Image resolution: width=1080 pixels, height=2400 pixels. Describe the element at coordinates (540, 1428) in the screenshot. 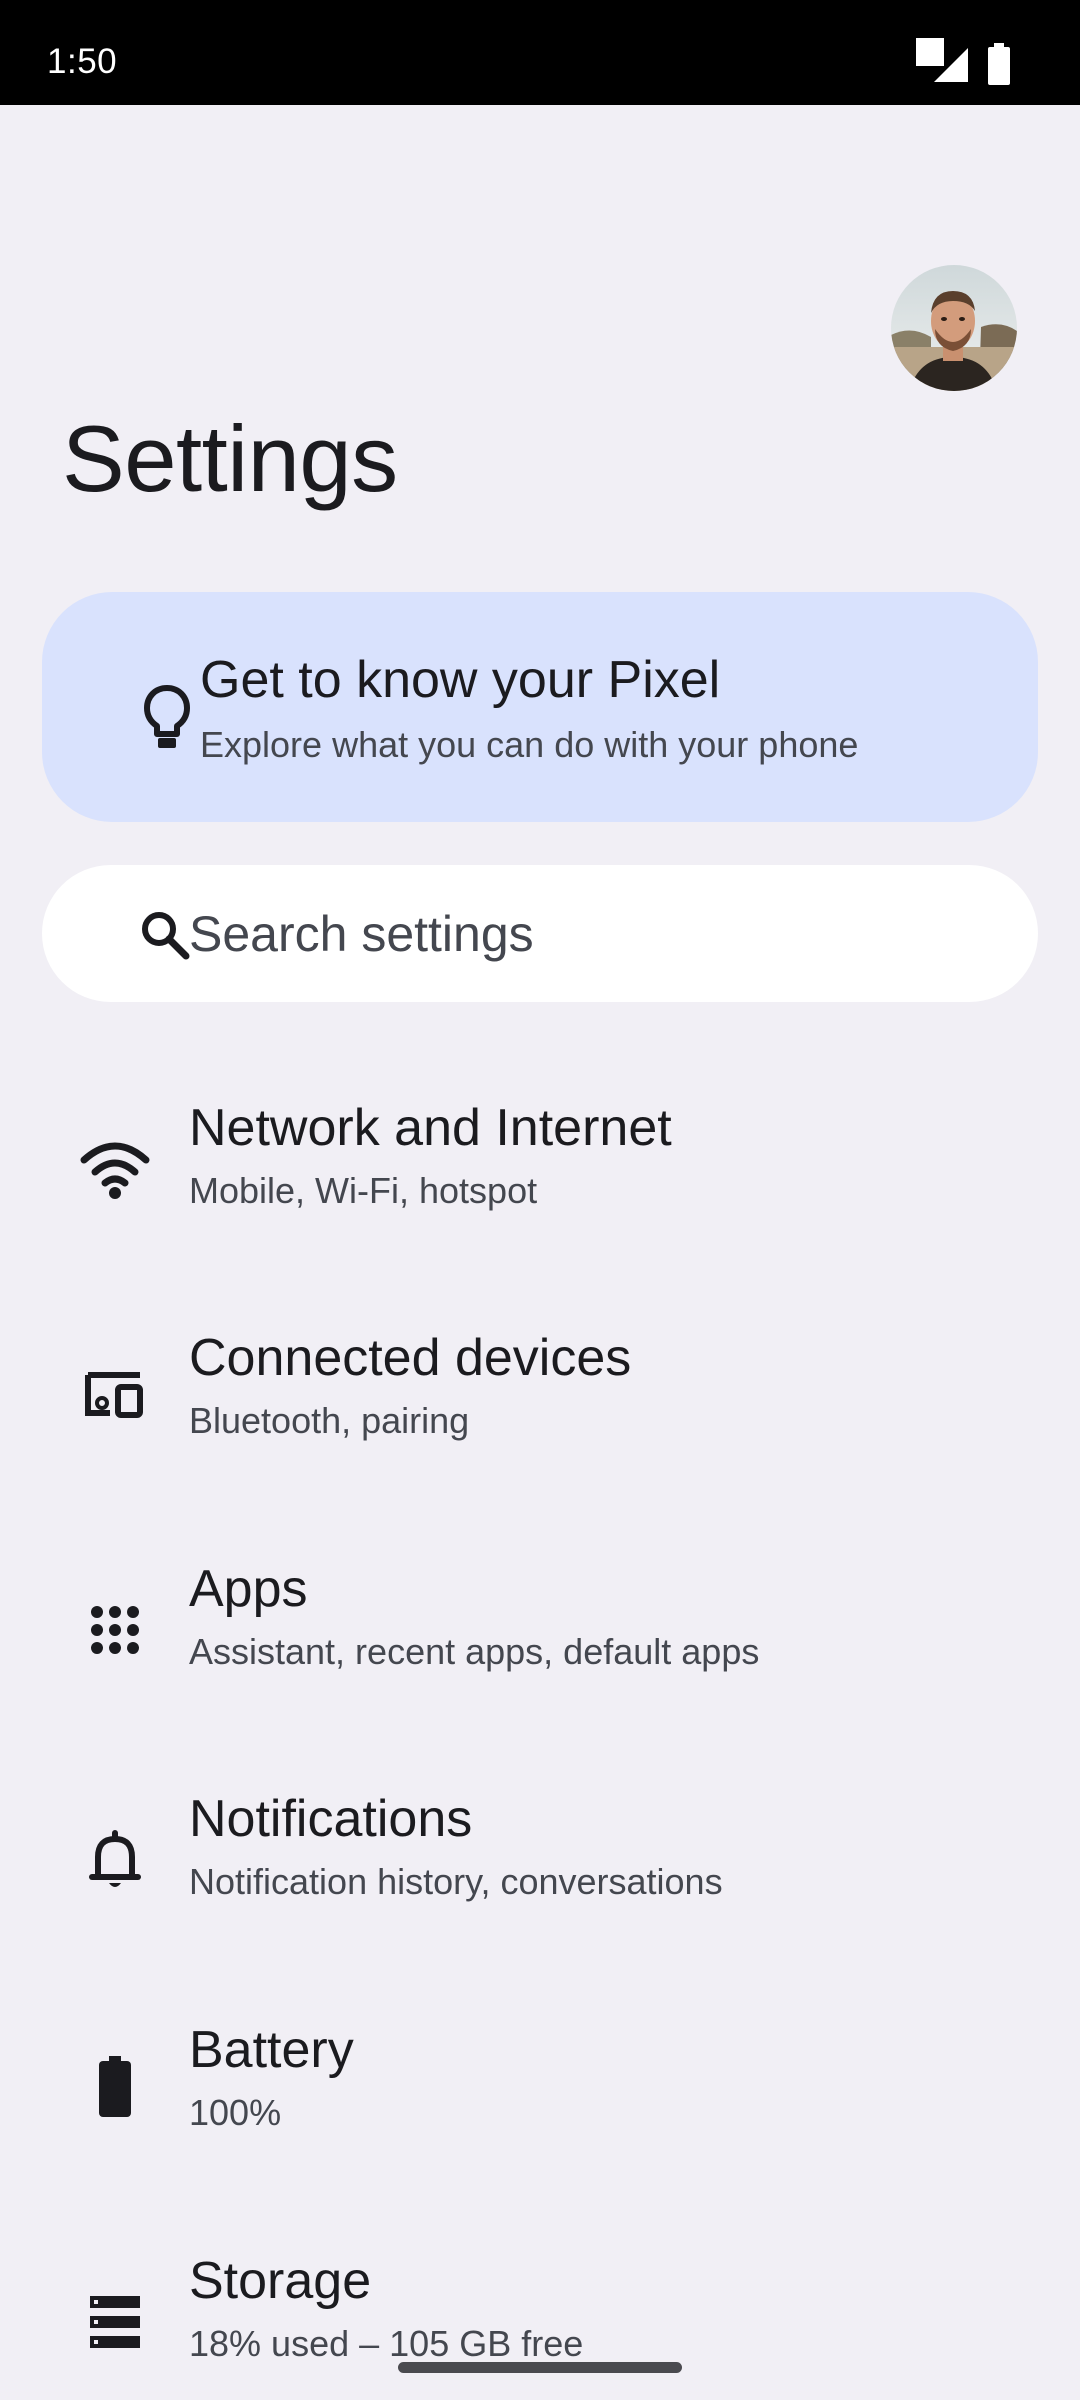

I see `settings-item-connected-devices: Connected devices Bluetooth, pairing` at that location.